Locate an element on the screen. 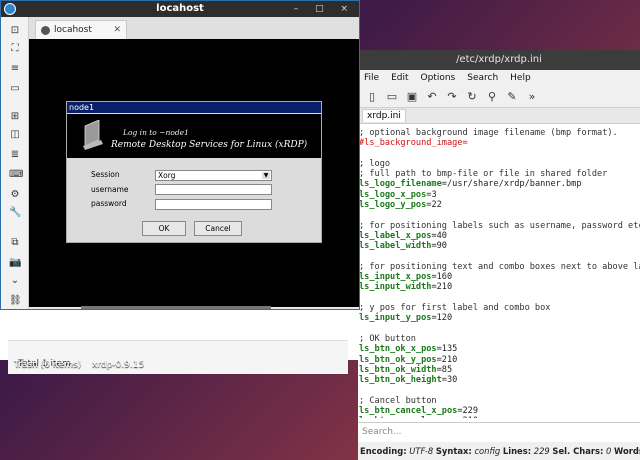 The height and width of the screenshot is (460, 640). close-tab-icon: ✕ is located at coordinates (117, 30).